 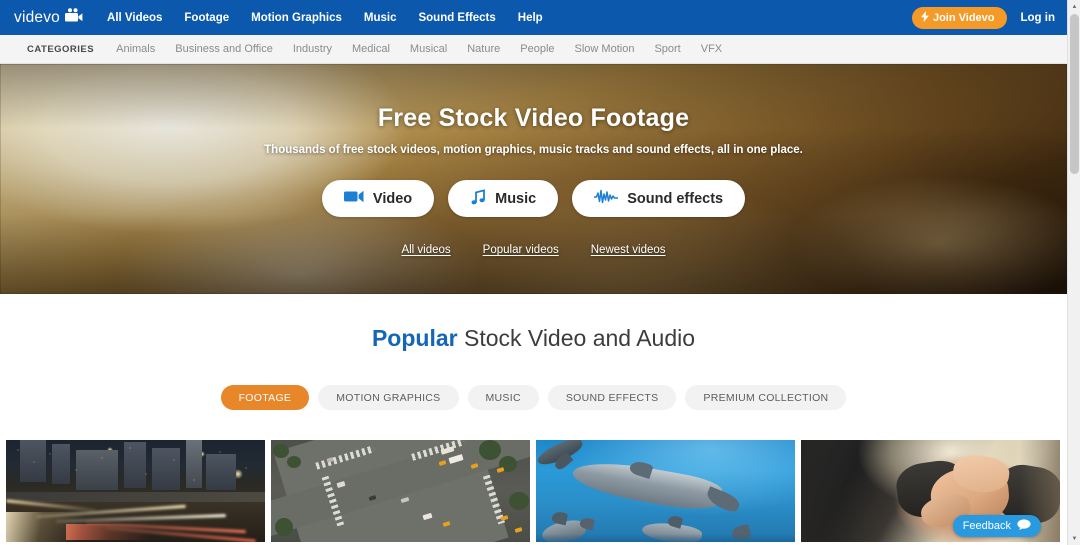 I want to click on speech-bubble-icon, so click(x=1024, y=526).